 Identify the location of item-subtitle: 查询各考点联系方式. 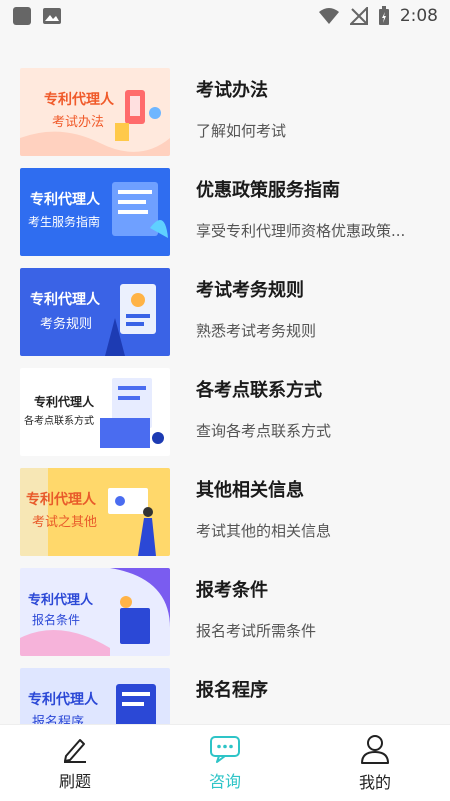
(264, 431).